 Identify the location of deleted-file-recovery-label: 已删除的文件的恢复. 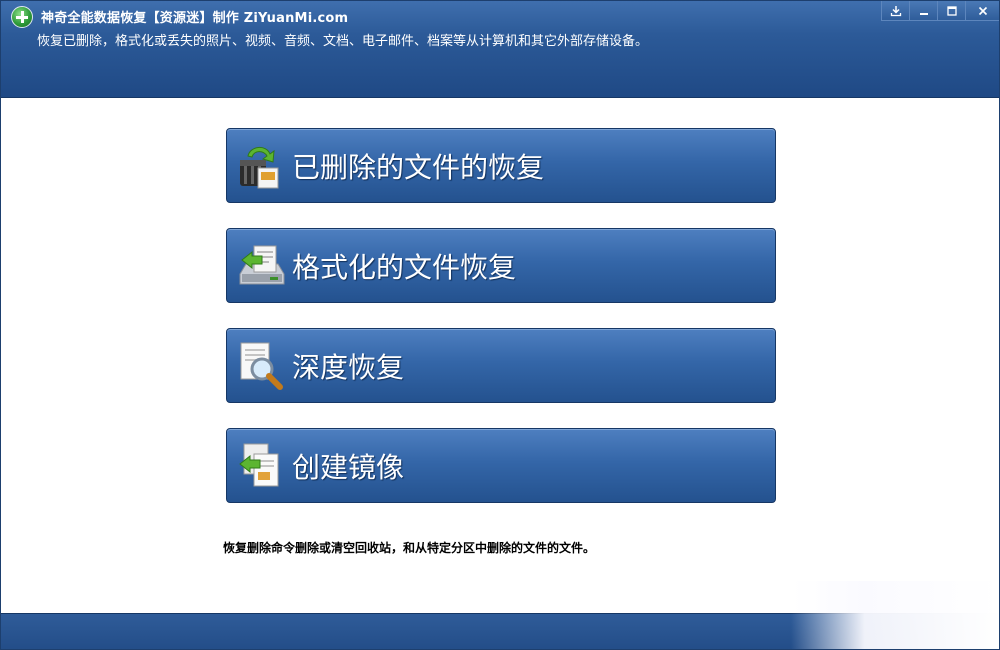
(418, 167).